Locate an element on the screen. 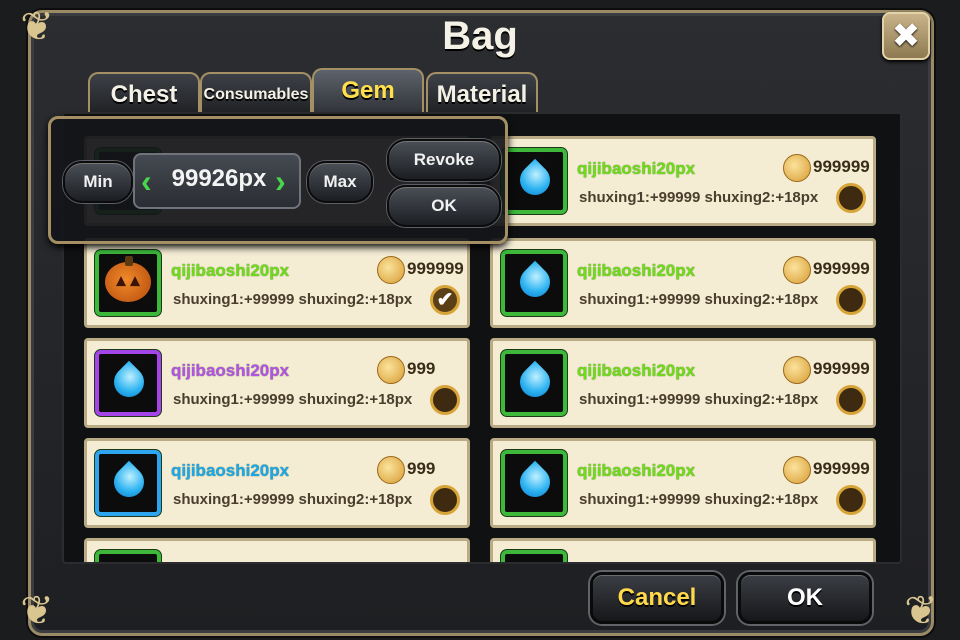  popup-ok-button: OK is located at coordinates (444, 206).